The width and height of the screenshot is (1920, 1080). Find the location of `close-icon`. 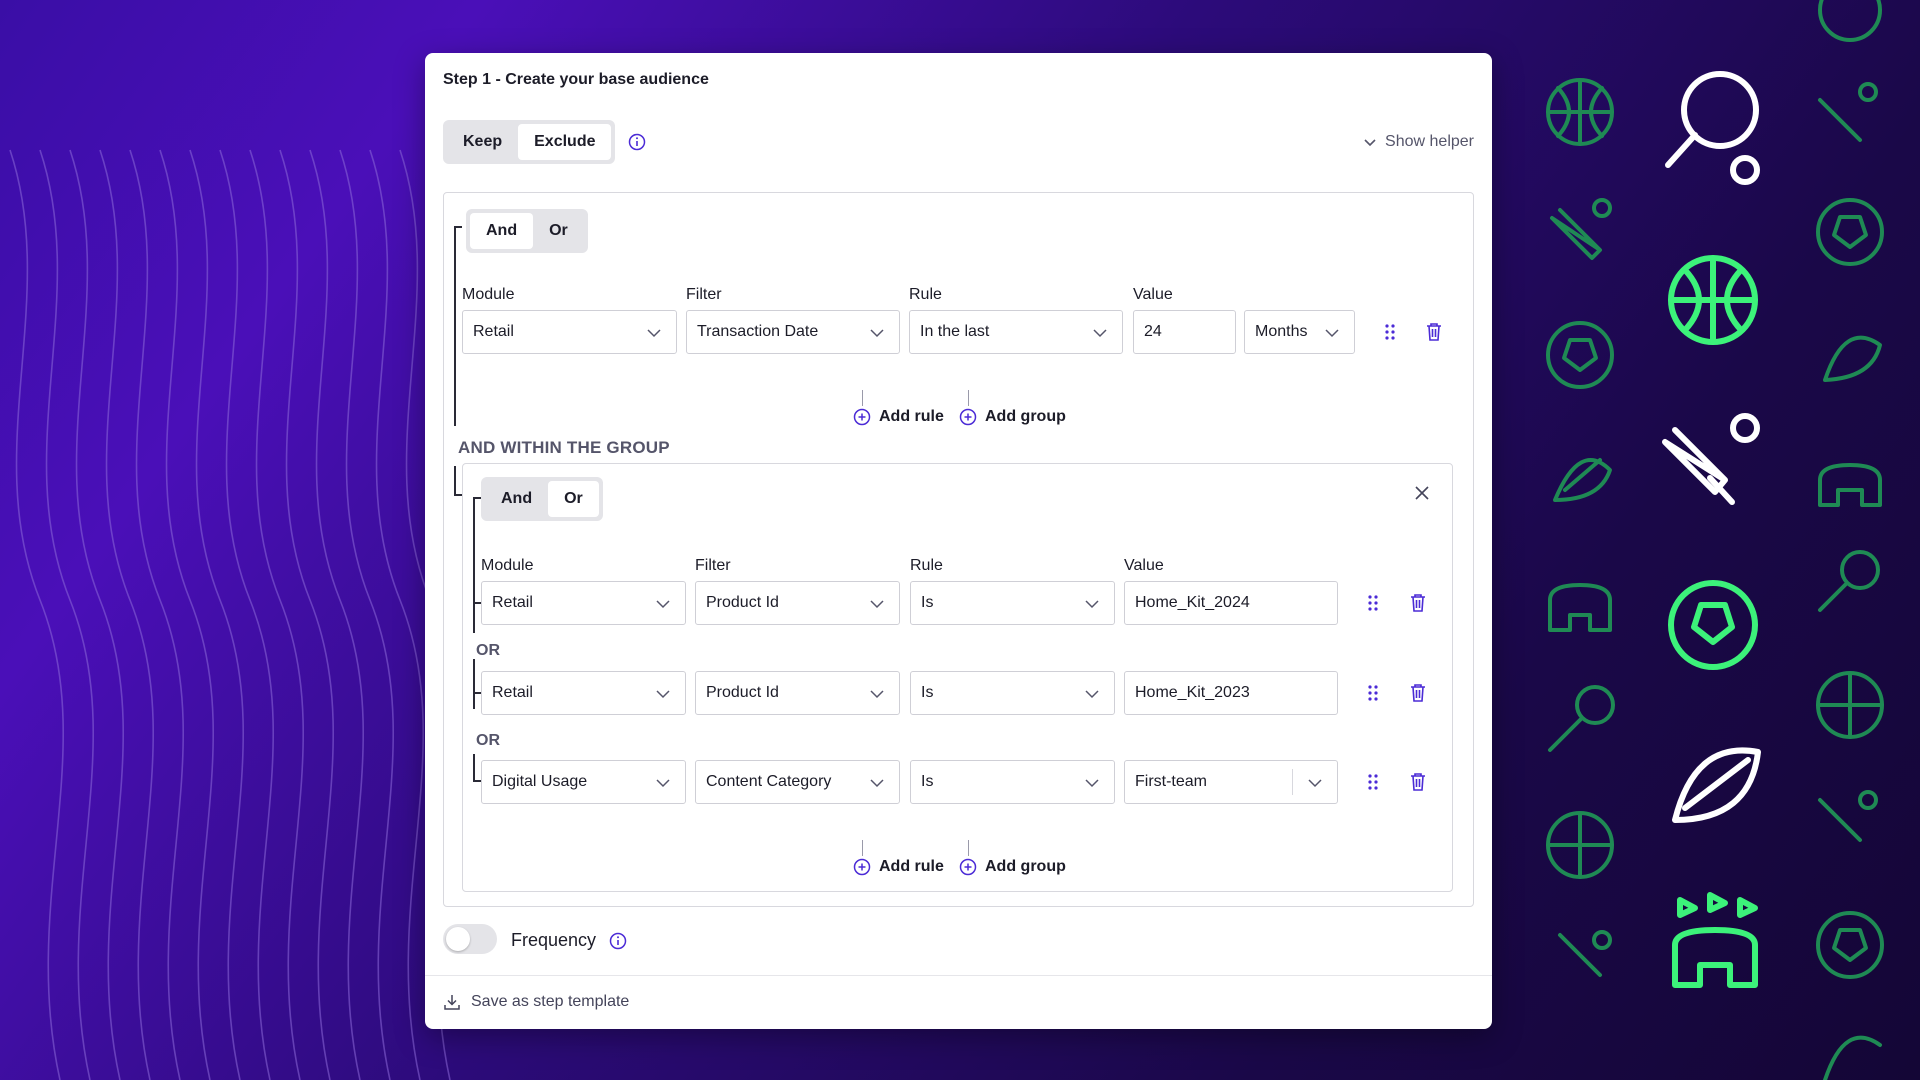

close-icon is located at coordinates (1422, 493).